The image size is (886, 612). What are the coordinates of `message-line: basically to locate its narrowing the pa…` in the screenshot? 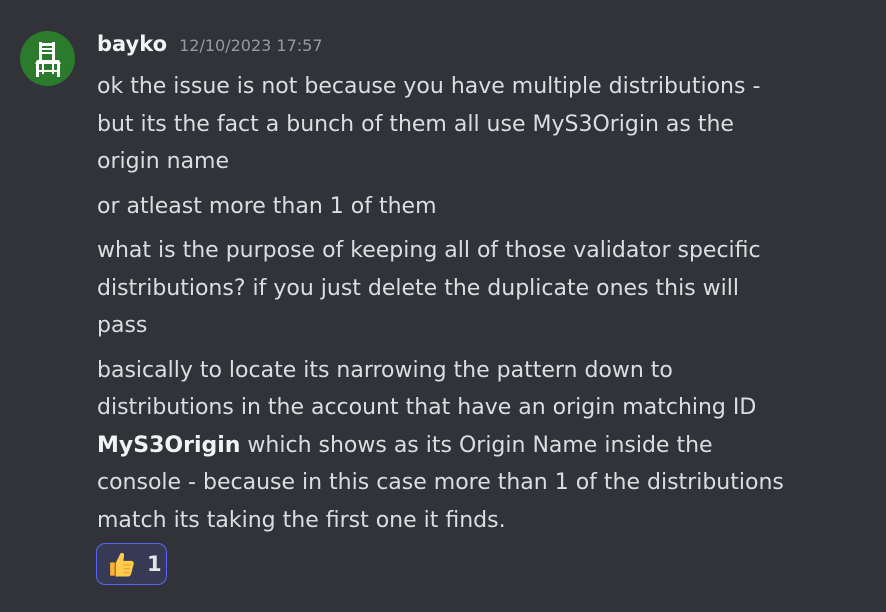 It's located at (385, 370).